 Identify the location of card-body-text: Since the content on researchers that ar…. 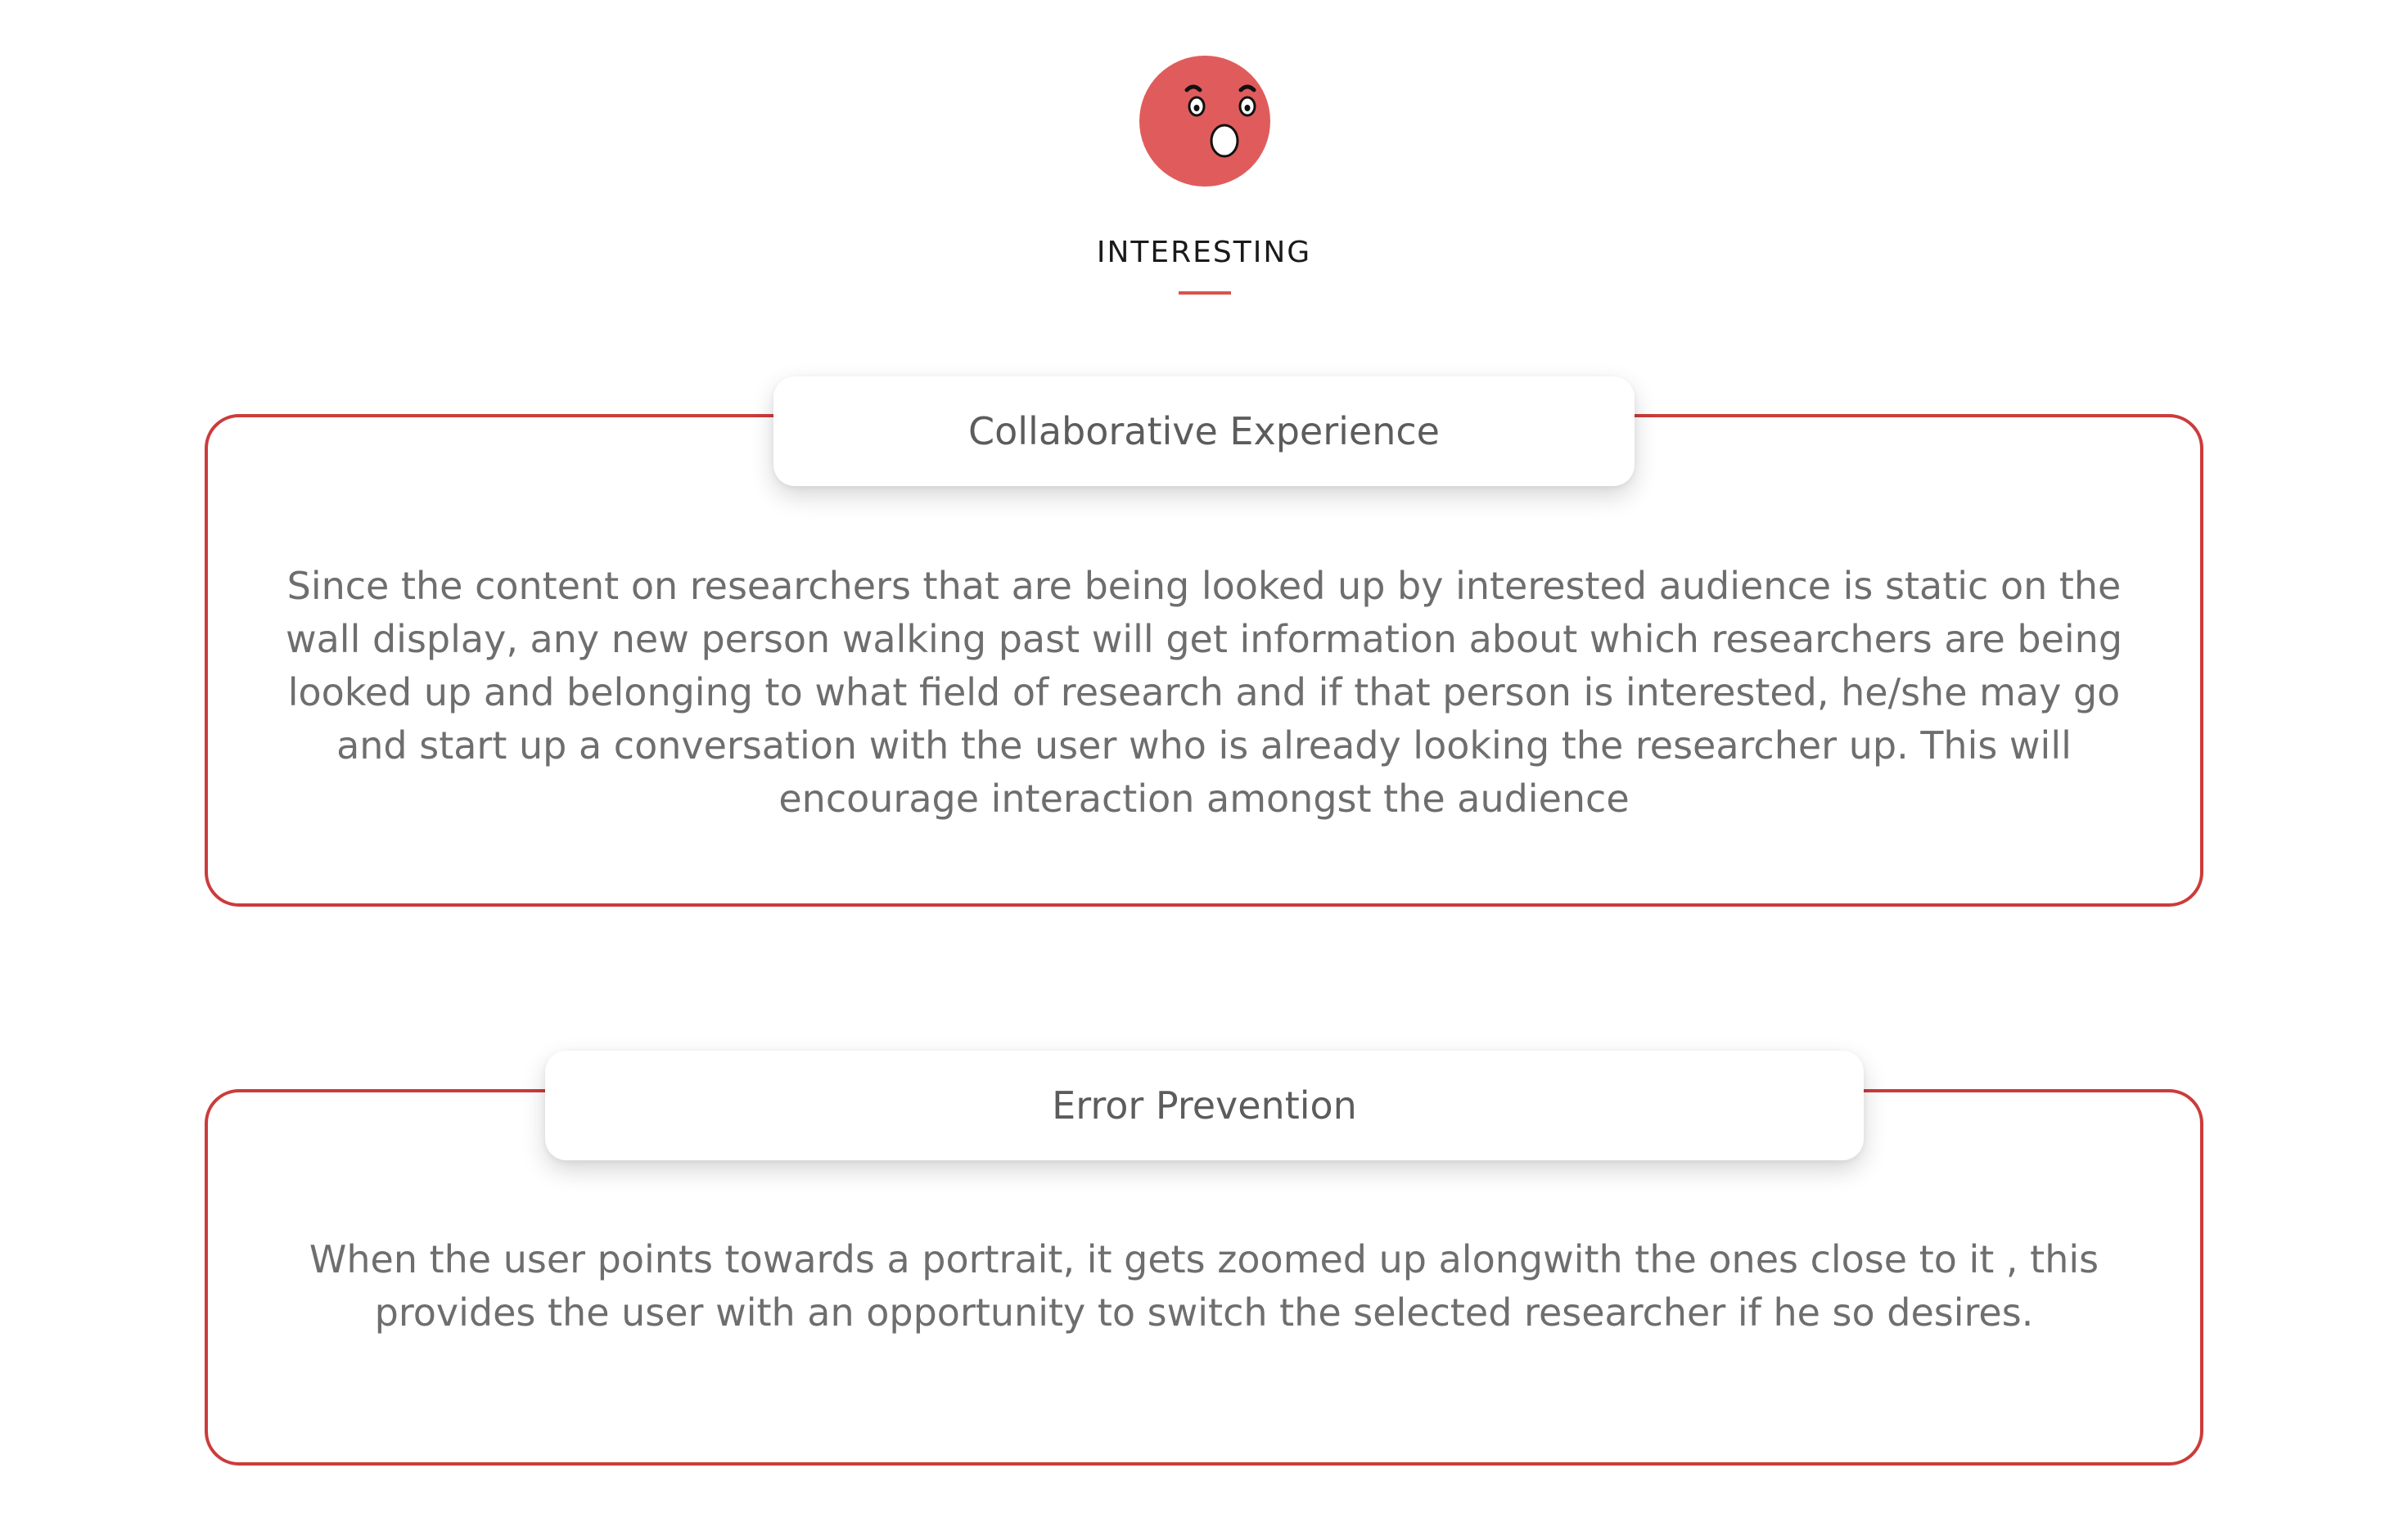
(1204, 692).